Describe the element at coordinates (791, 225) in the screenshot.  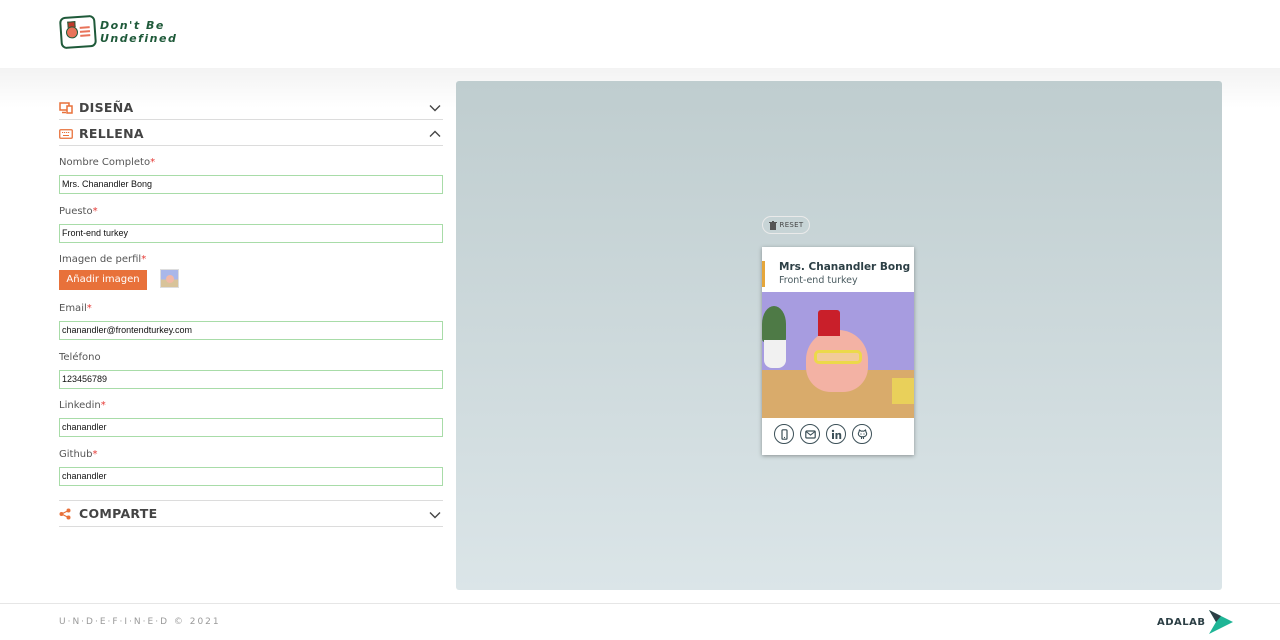
I see `reset-label: RESET` at that location.